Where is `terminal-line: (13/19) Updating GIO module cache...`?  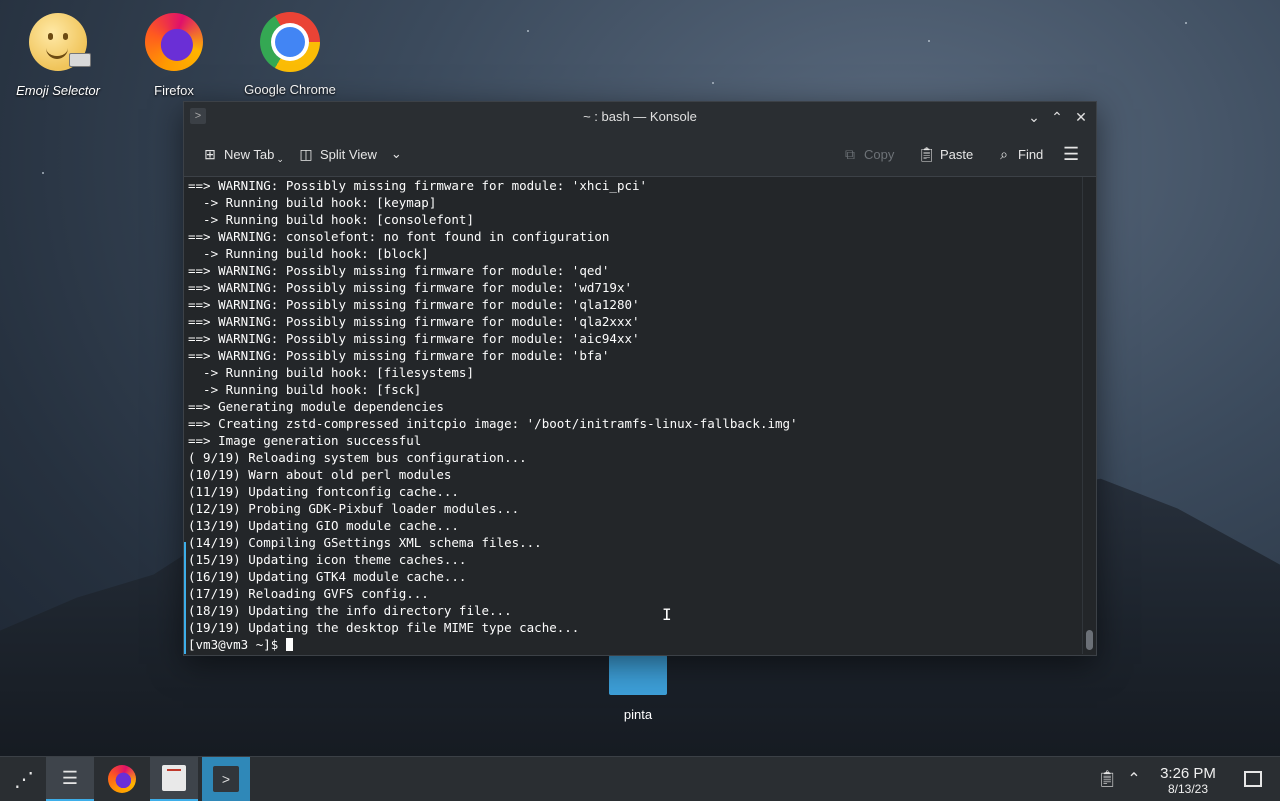
terminal-line: (13/19) Updating GIO module cache... is located at coordinates (323, 525).